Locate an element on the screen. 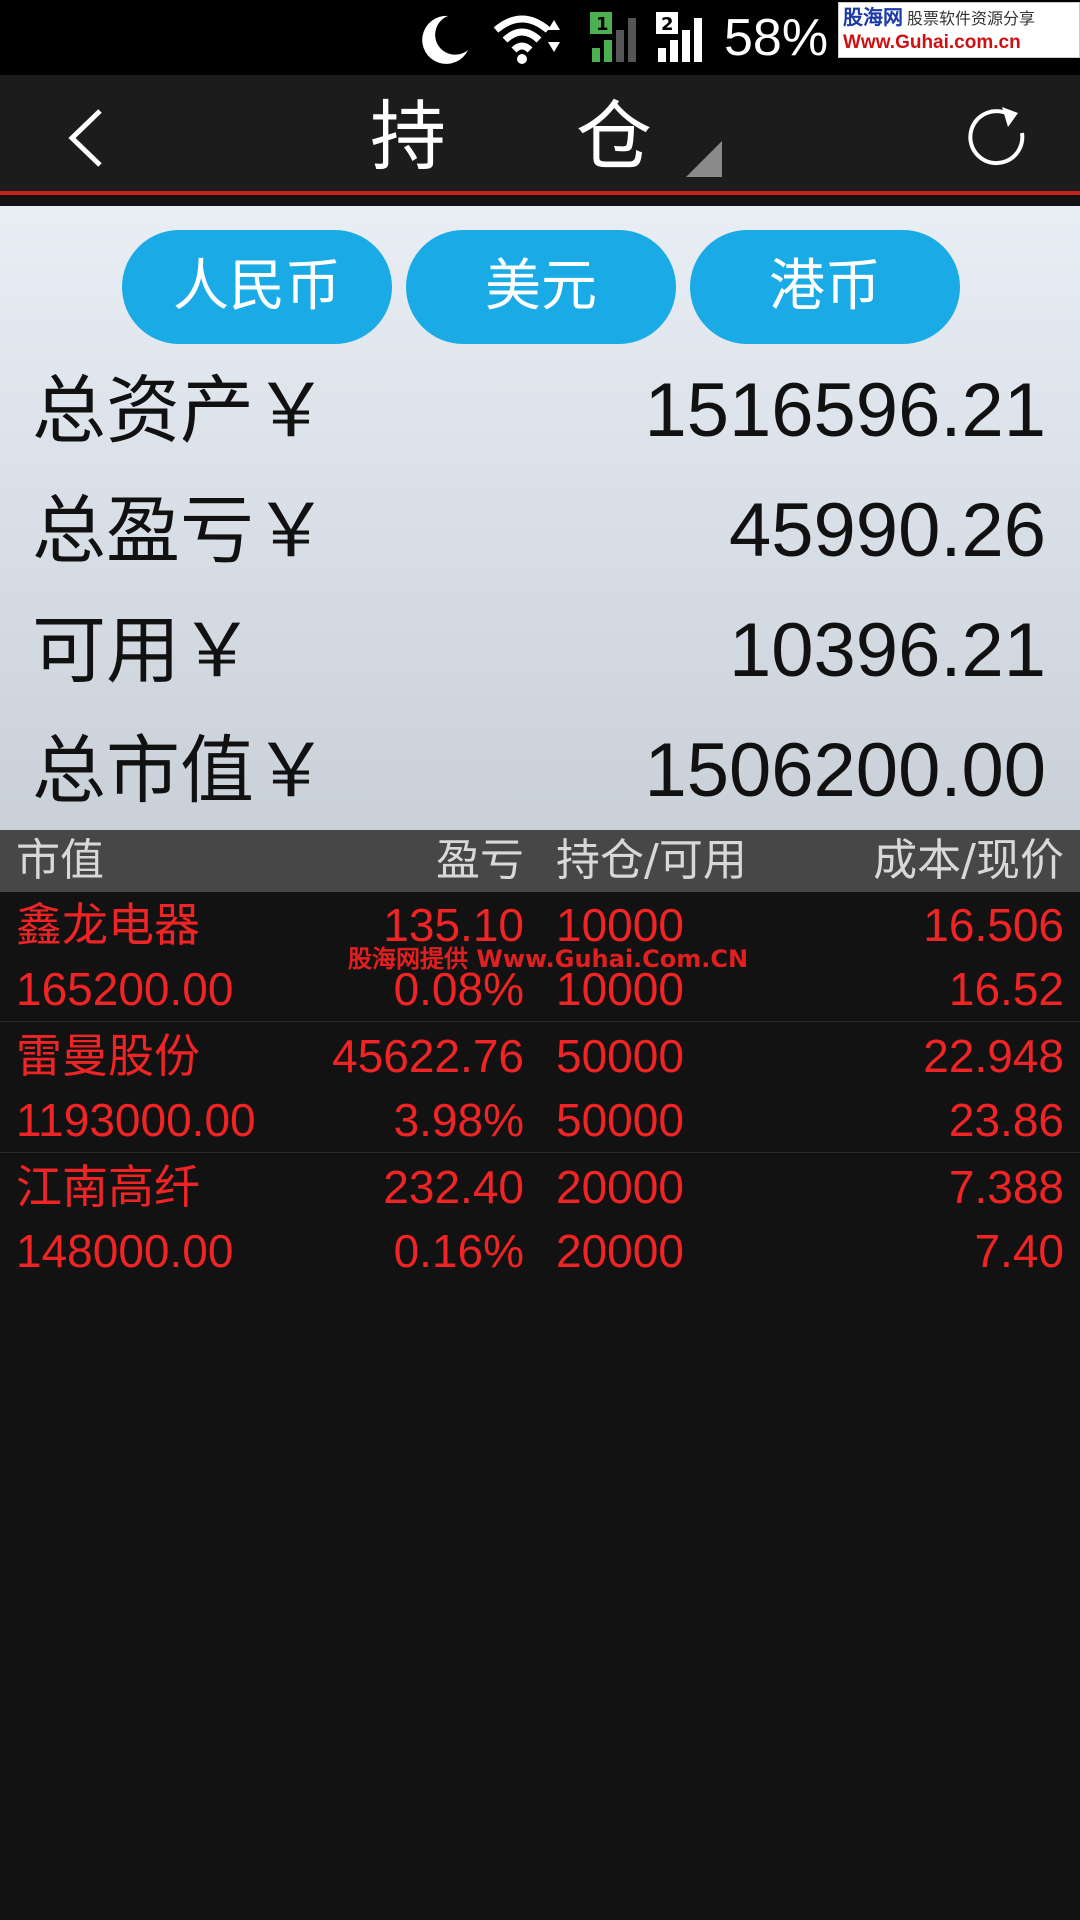 The width and height of the screenshot is (1080, 1920). total-pl-value: 45990.26 is located at coordinates (887, 530).